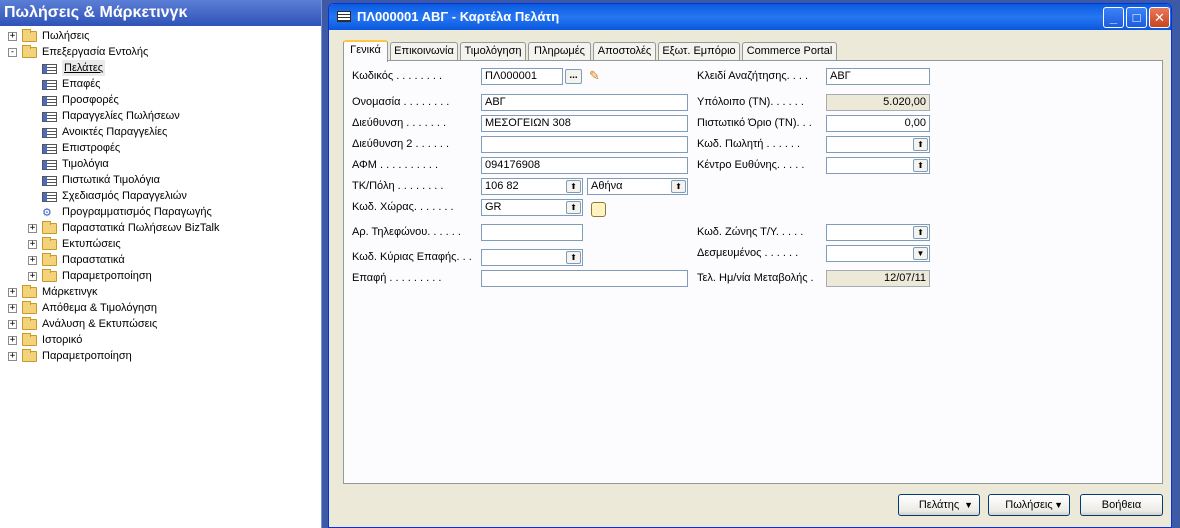 Image resolution: width=1180 pixels, height=528 pixels. I want to click on tab-payments: Πληρωμές, so click(559, 51).